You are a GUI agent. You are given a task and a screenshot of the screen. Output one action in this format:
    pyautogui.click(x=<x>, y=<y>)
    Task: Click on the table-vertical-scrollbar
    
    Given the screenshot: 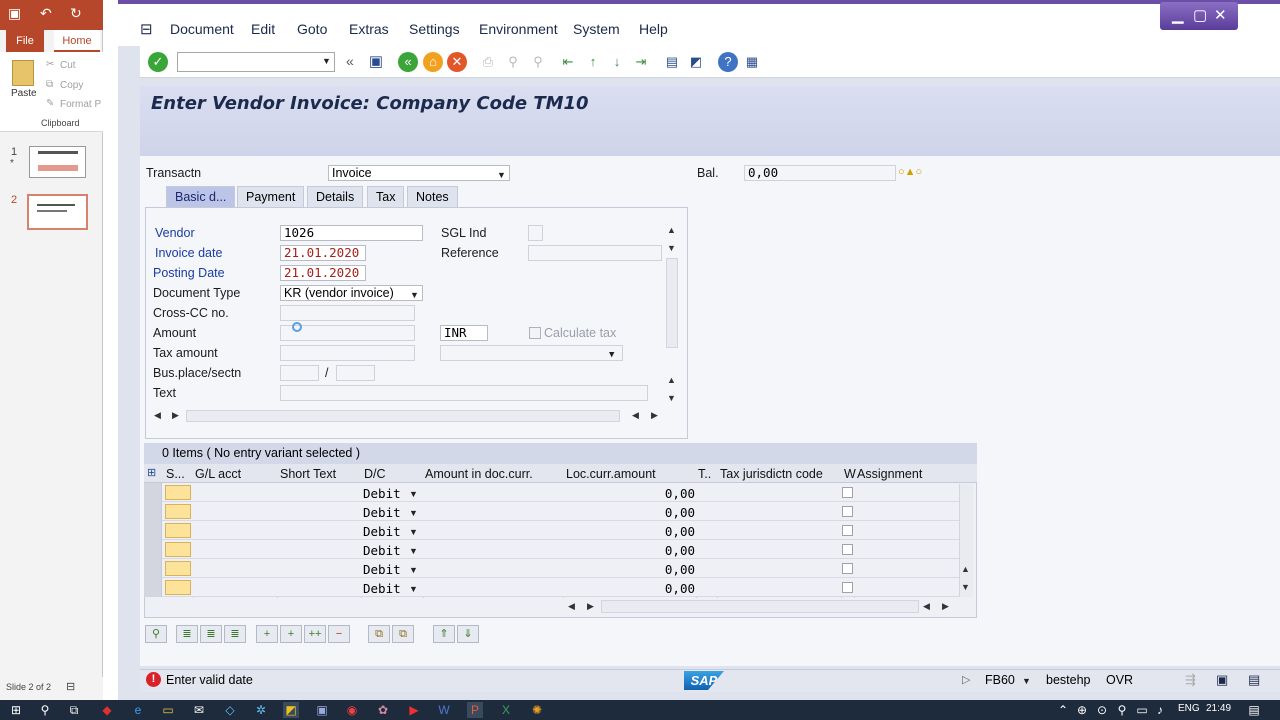 What is the action you would take?
    pyautogui.click(x=966, y=540)
    